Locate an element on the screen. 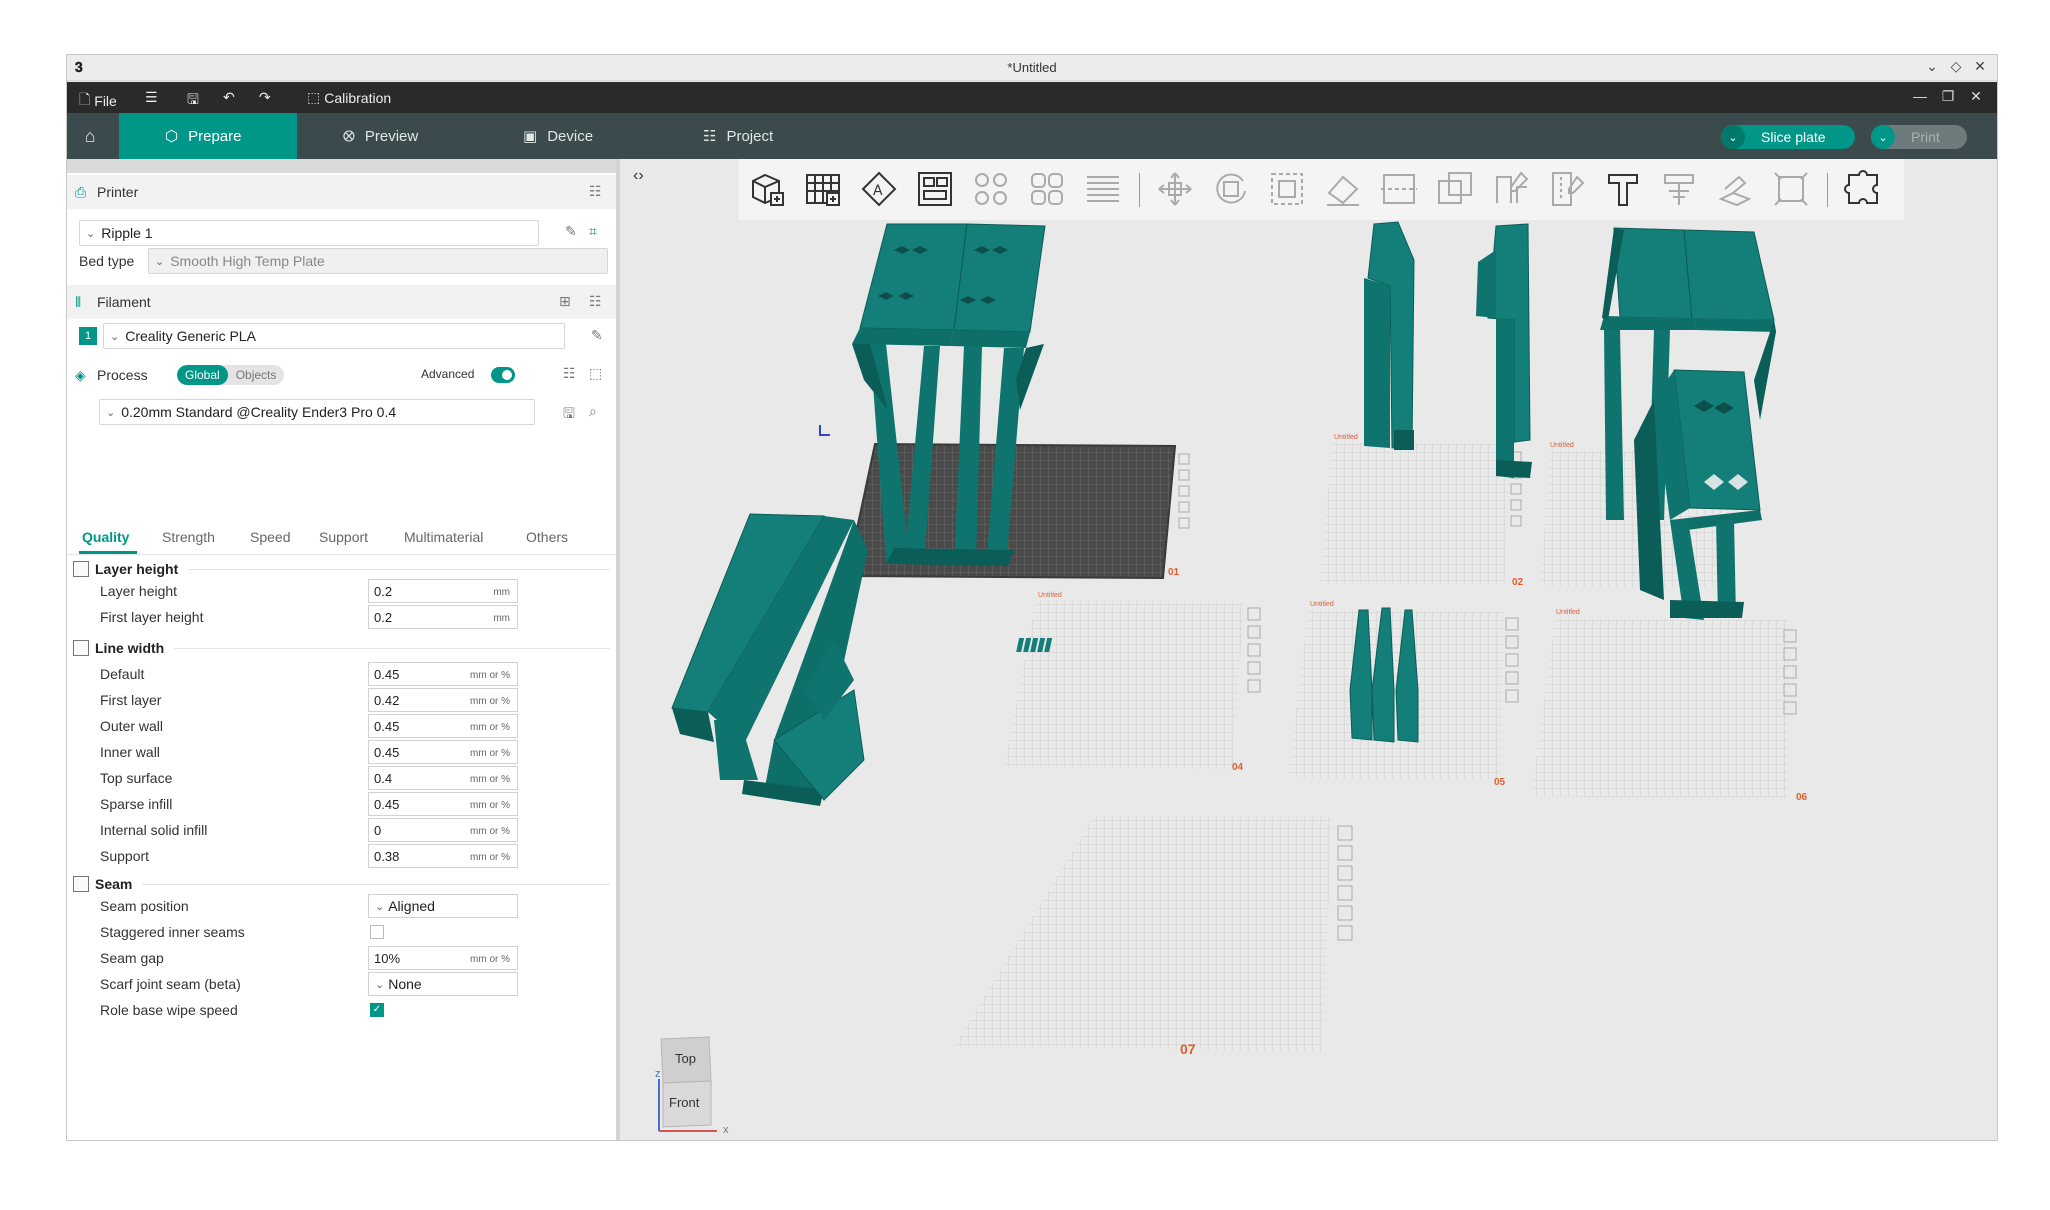 Image resolution: width=2050 pixels, height=1210 pixels. move-icon is located at coordinates (1175, 189).